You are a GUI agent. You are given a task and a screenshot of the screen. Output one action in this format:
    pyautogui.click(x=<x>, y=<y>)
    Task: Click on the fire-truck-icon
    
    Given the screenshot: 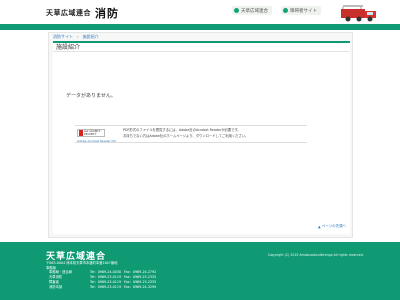 What is the action you would take?
    pyautogui.click(x=358, y=13)
    